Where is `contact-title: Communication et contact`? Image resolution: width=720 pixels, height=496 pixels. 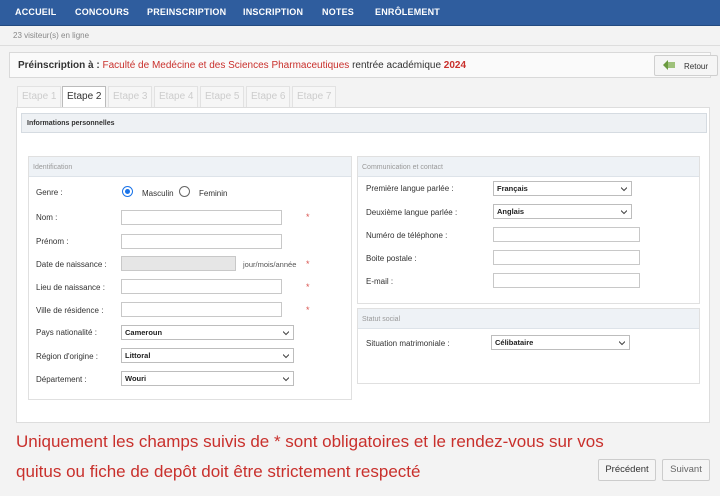
contact-title: Communication et contact is located at coordinates (402, 167).